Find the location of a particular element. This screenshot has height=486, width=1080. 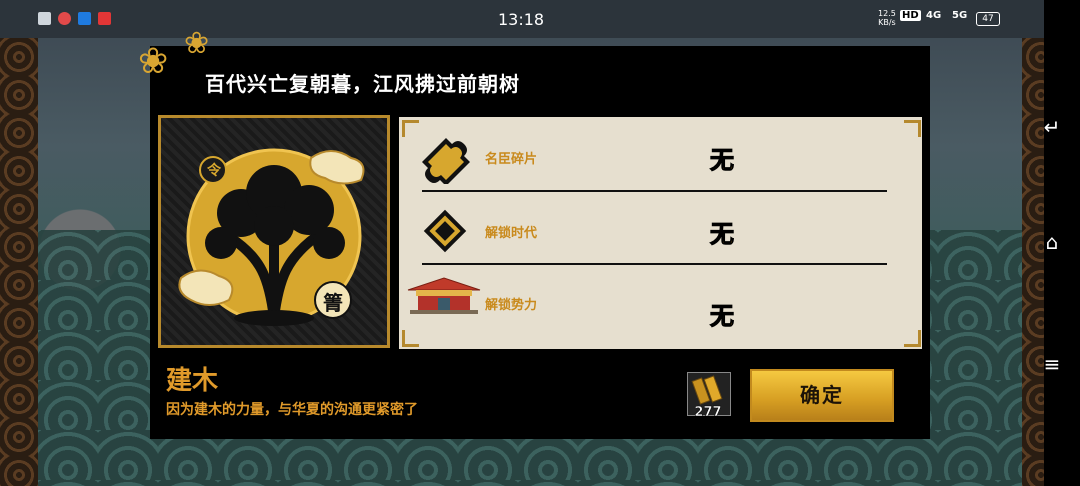

emblem-top-glyph: 令 is located at coordinates (214, 171).